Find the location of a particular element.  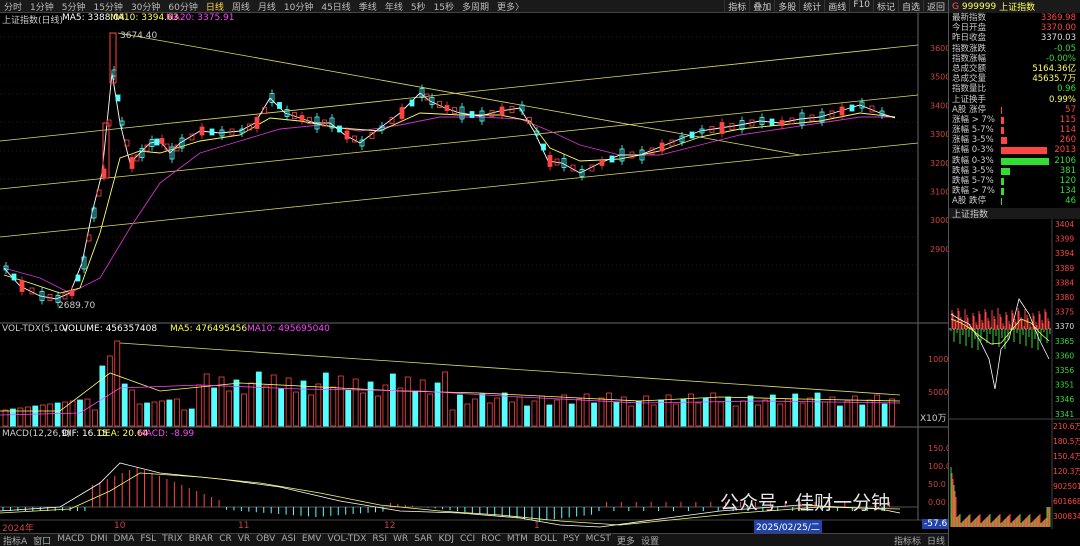

period-tab: 15秒 is located at coordinates (444, 6).